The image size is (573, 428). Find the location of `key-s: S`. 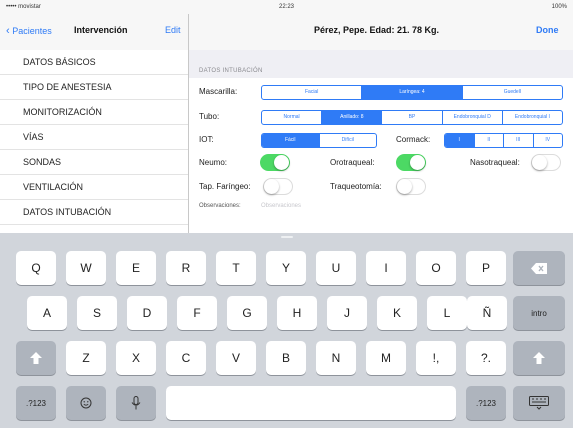

key-s: S is located at coordinates (97, 313).